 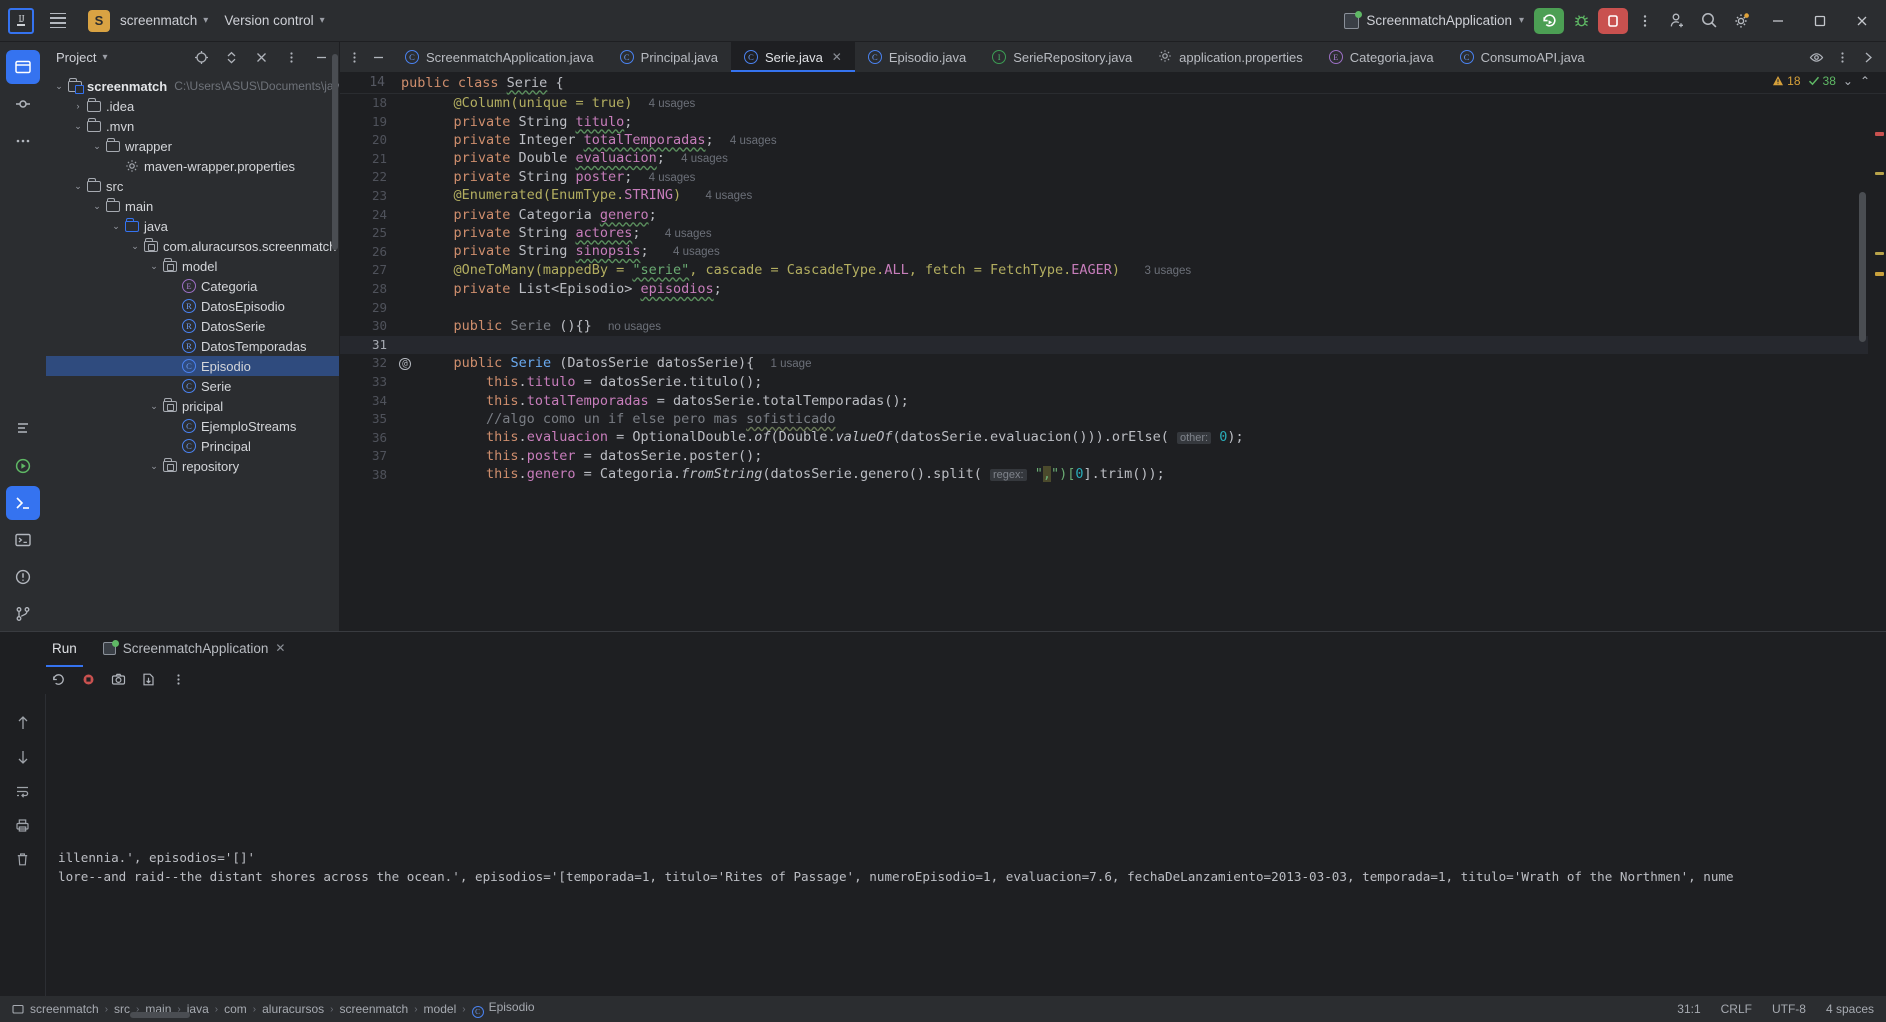 I want to click on hide-tabs-button, so click(x=378, y=57).